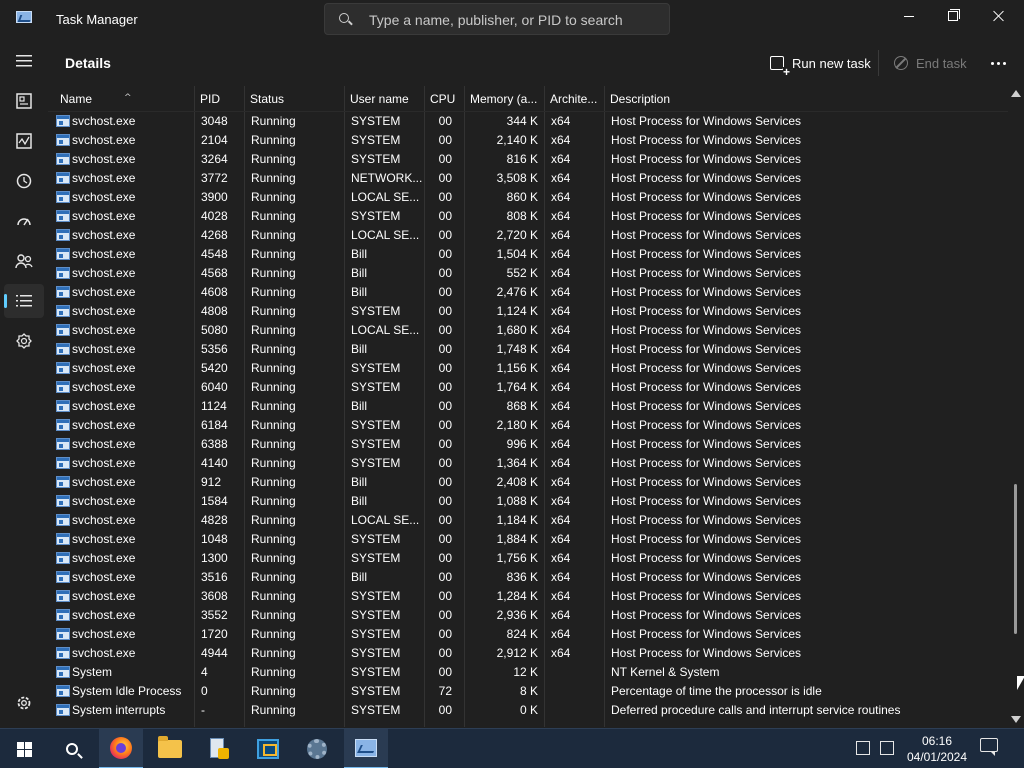 This screenshot has height=768, width=1024. Describe the element at coordinates (97, 19) in the screenshot. I see `window-title: Task Manager` at that location.